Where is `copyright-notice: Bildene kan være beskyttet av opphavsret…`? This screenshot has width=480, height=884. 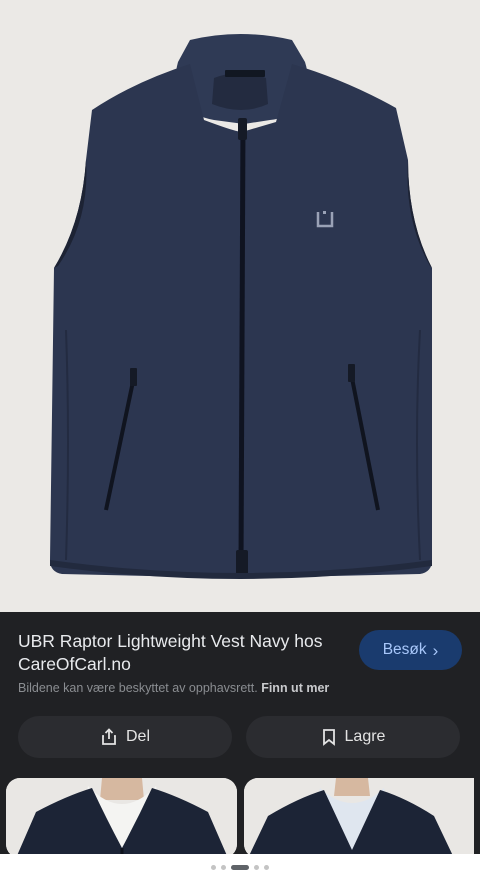 copyright-notice: Bildene kan være beskyttet av opphavsret… is located at coordinates (173, 688).